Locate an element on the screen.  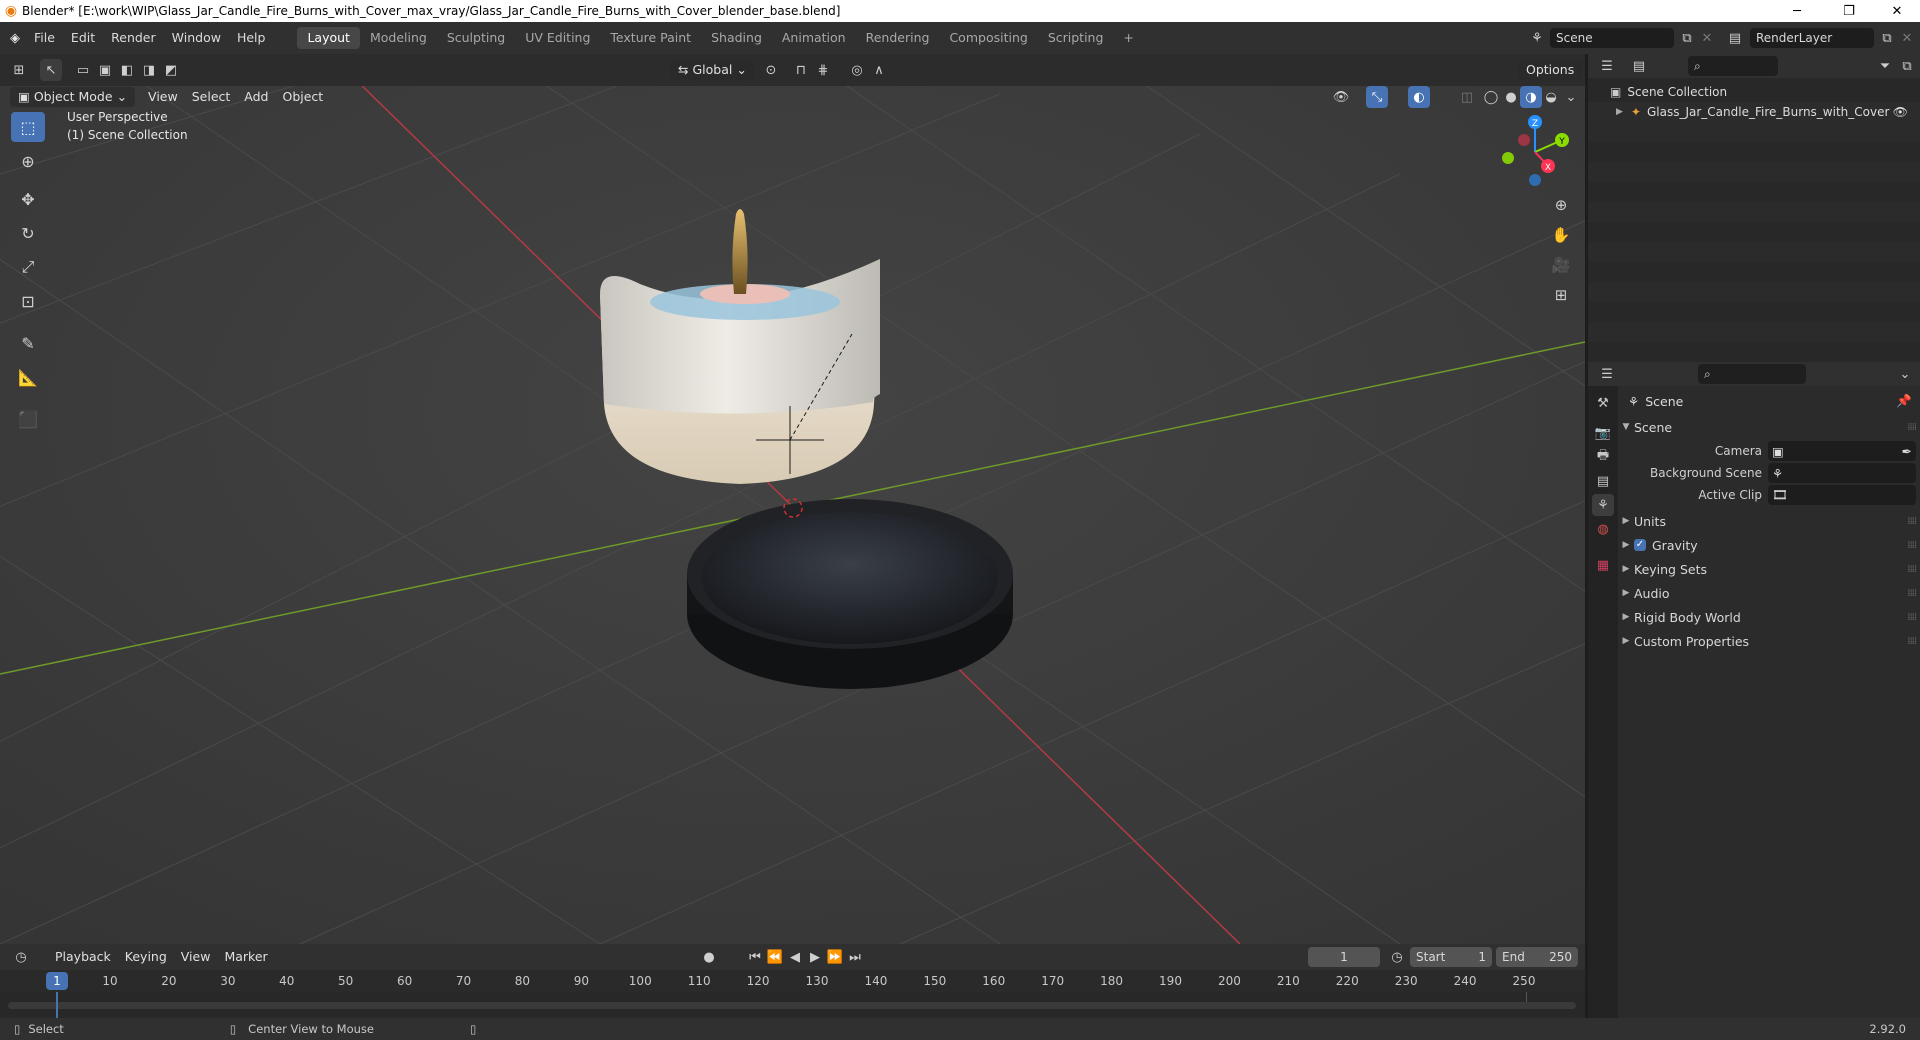
panel-units-header: ▶ Units ⁞⁞⁞⁞ is located at coordinates (1769, 521).